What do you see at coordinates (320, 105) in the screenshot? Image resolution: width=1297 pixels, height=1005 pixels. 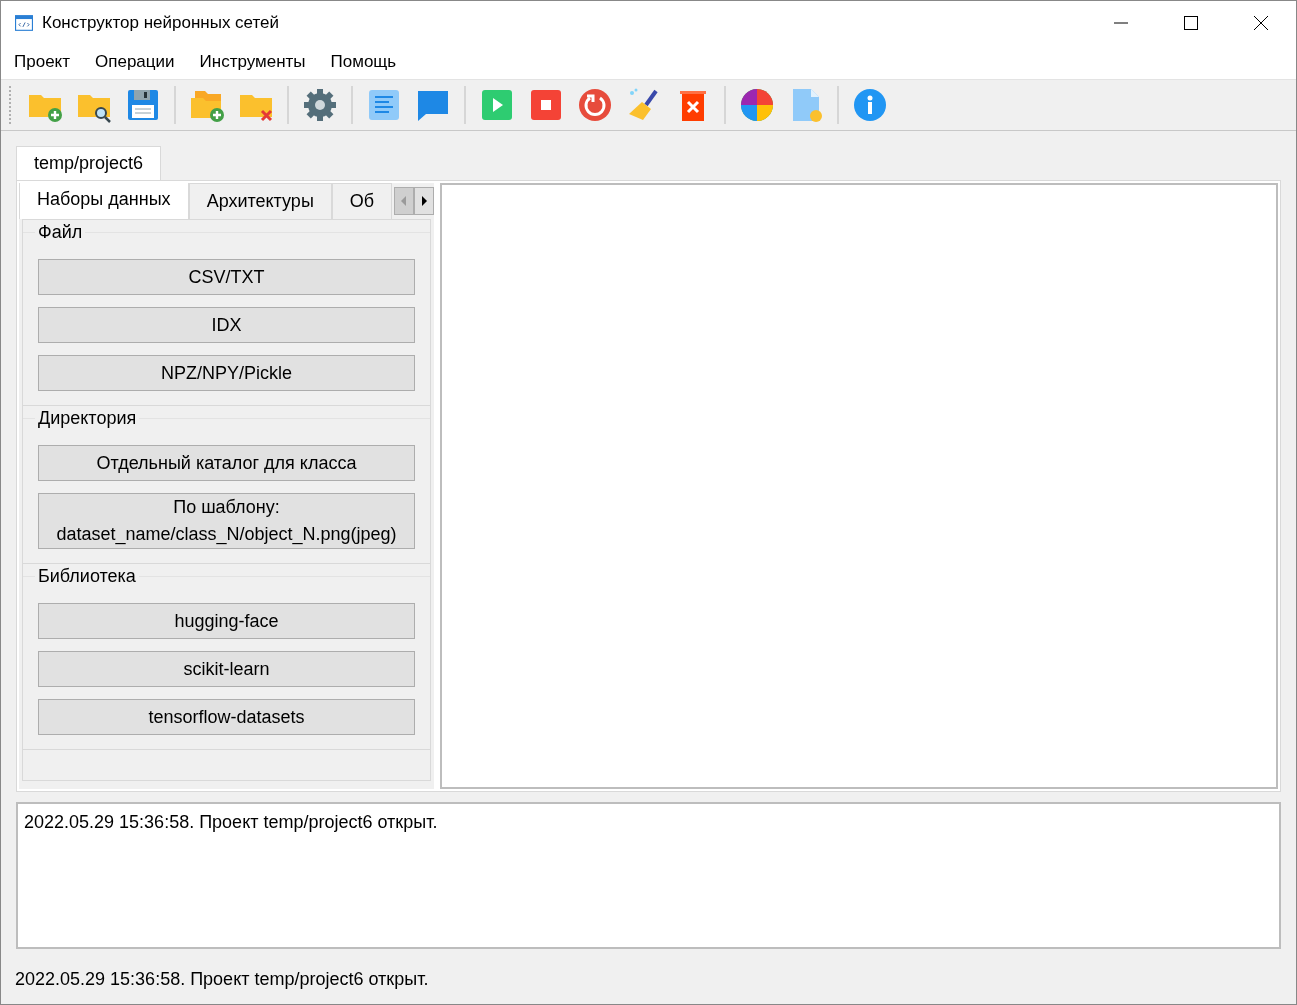 I see `settings-icon` at bounding box center [320, 105].